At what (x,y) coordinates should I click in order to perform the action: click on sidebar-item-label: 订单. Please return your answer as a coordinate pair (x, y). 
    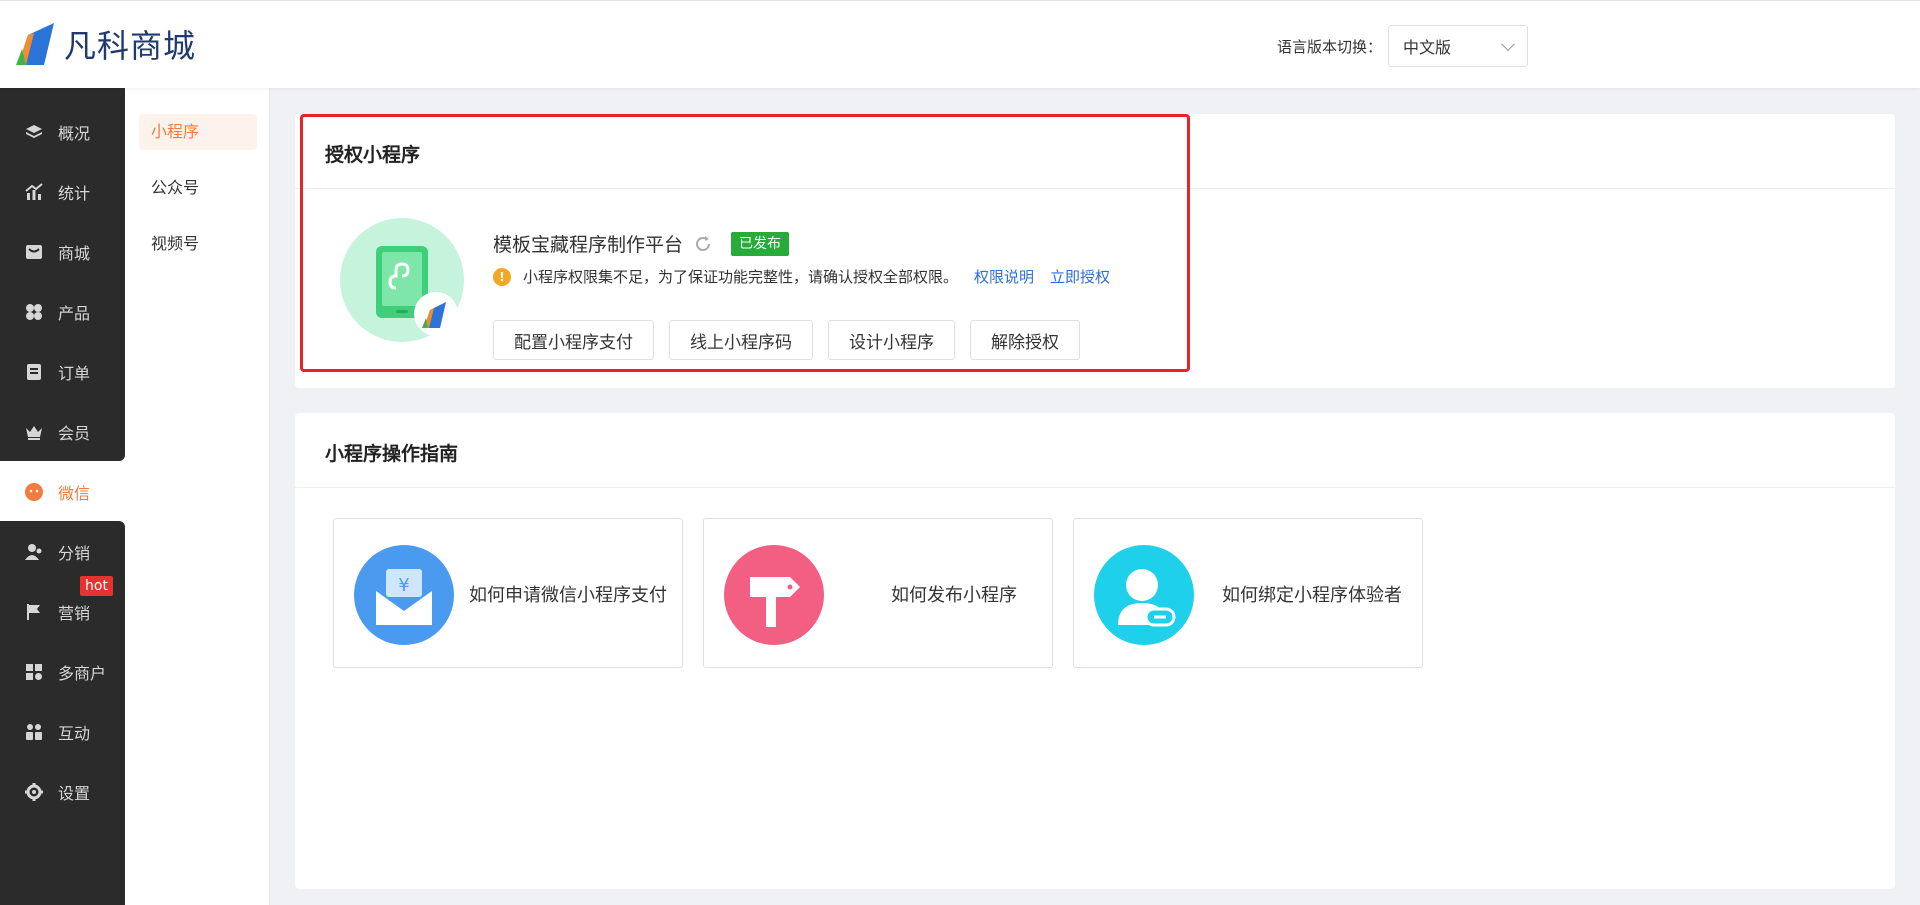
    Looking at the image, I should click on (74, 373).